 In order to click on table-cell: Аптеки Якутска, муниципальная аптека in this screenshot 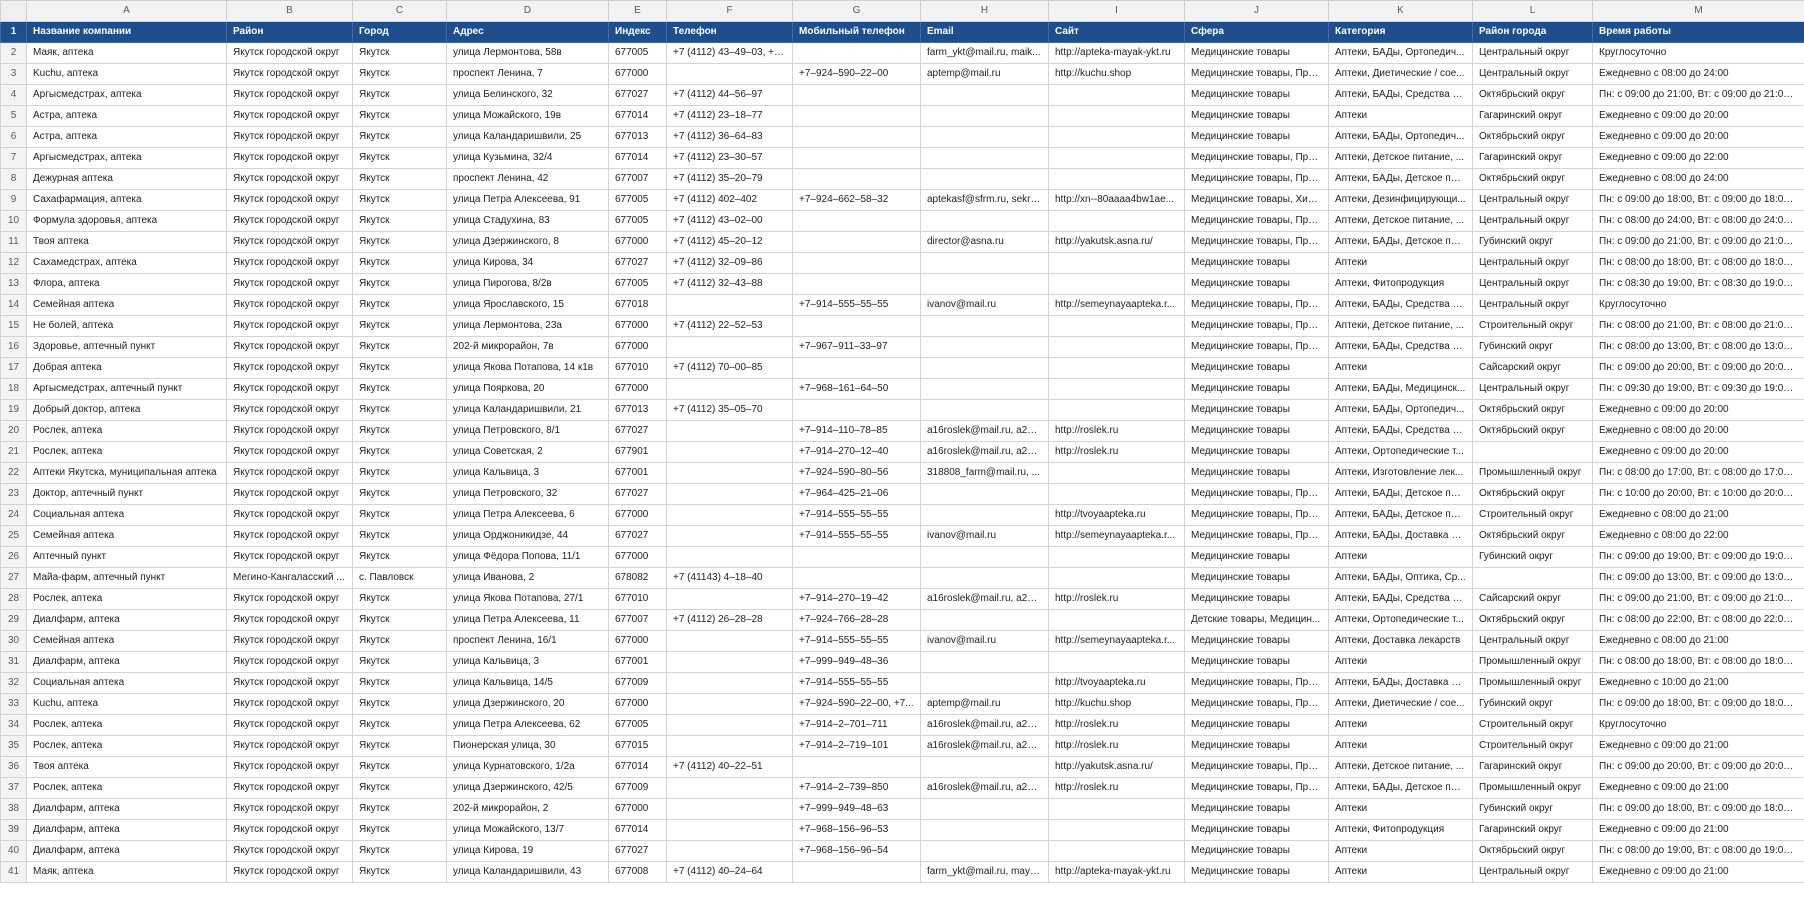, I will do `click(126, 473)`.